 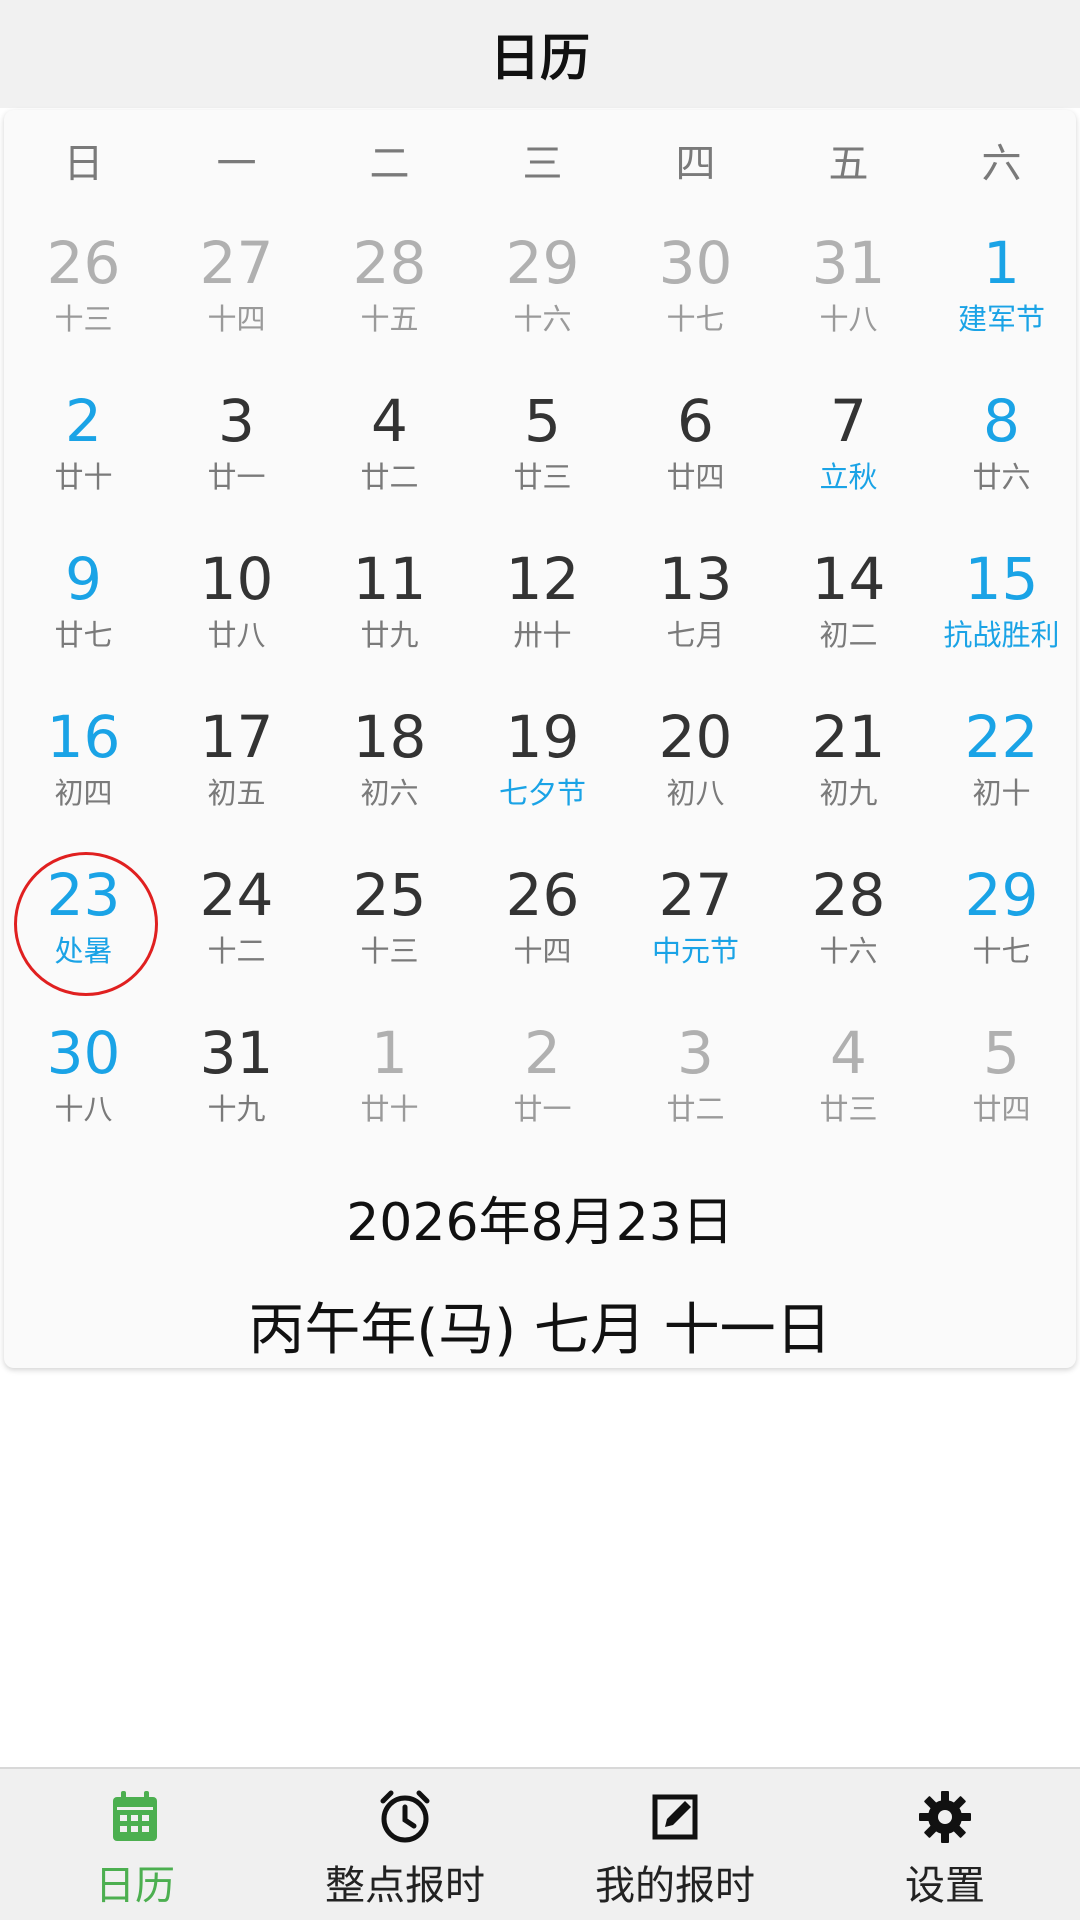 What do you see at coordinates (542, 263) in the screenshot?
I see `day-number: 29` at bounding box center [542, 263].